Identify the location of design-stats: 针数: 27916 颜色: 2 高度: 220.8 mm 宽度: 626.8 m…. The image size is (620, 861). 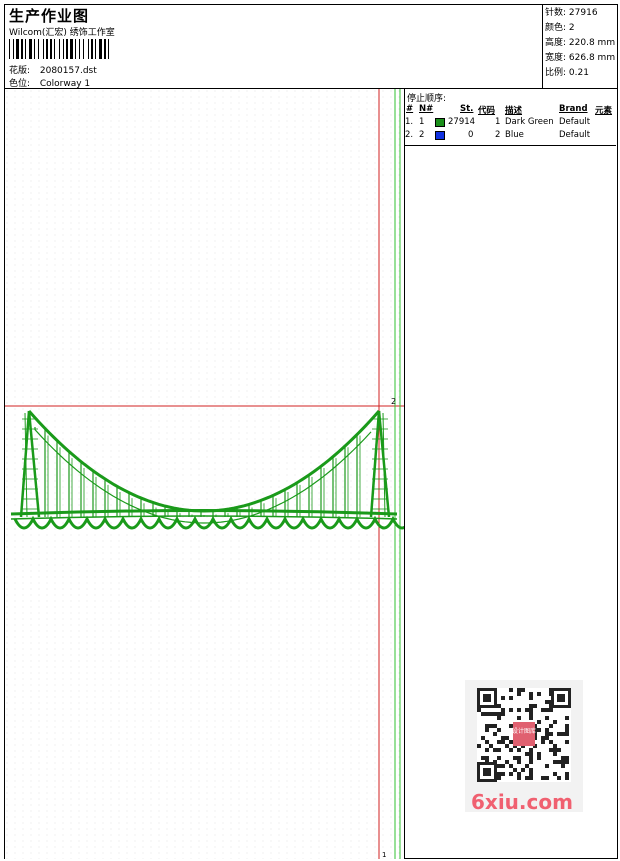
(580, 47).